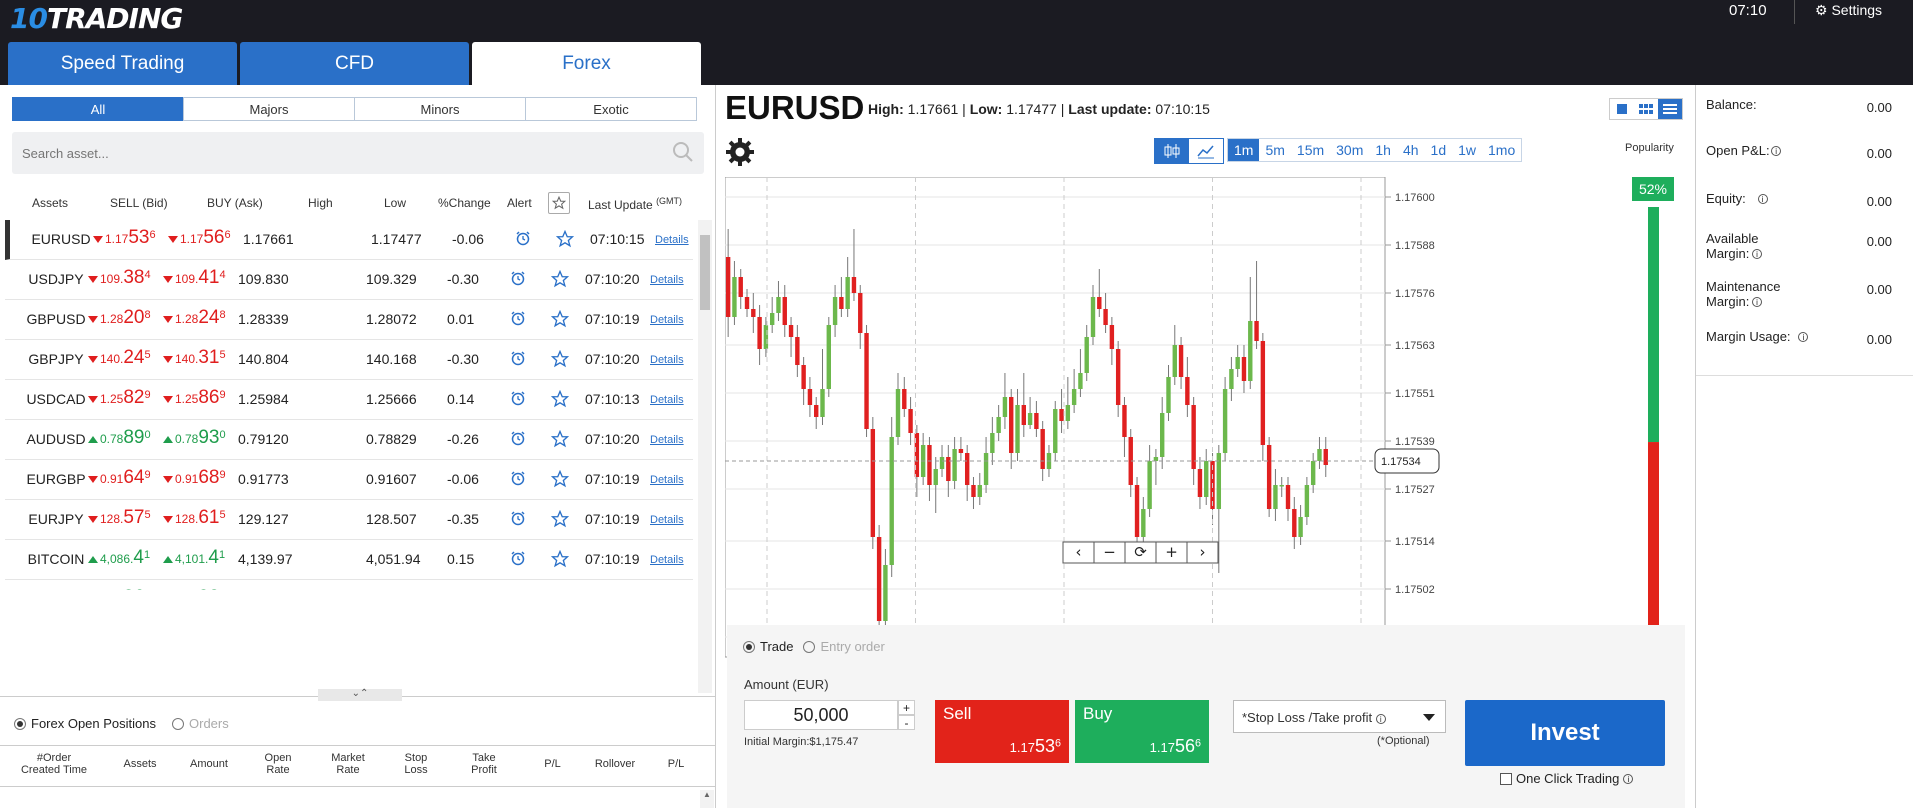 This screenshot has width=1913, height=808. Describe the element at coordinates (768, 646) in the screenshot. I see `mode-trade: Trade` at that location.